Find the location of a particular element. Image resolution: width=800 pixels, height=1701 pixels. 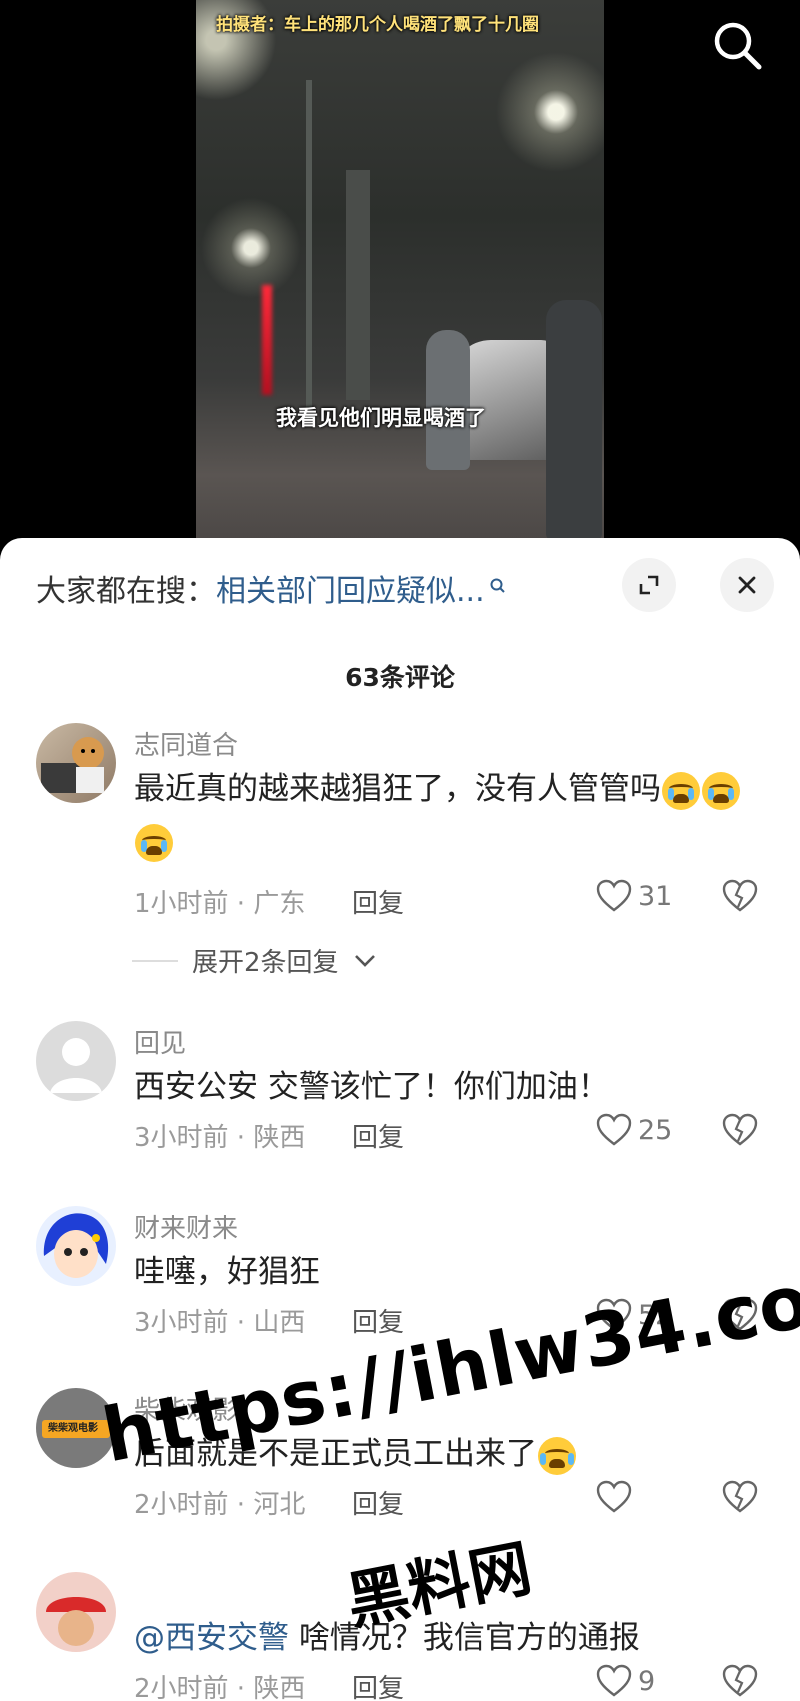

comment-text: 西安公安 交警该忙了！你们加油！ is located at coordinates (371, 1087).